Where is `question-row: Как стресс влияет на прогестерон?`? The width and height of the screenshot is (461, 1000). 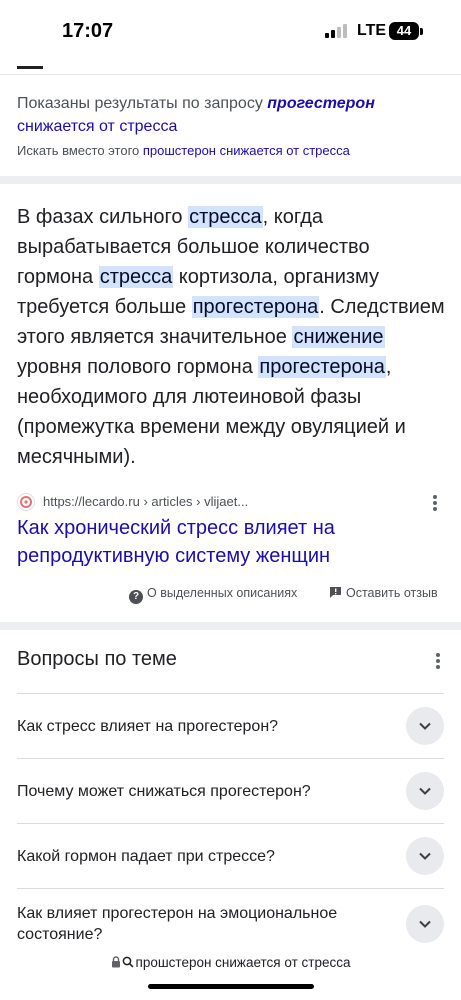
question-row: Как стресс влияет на прогестерон? is located at coordinates (230, 726).